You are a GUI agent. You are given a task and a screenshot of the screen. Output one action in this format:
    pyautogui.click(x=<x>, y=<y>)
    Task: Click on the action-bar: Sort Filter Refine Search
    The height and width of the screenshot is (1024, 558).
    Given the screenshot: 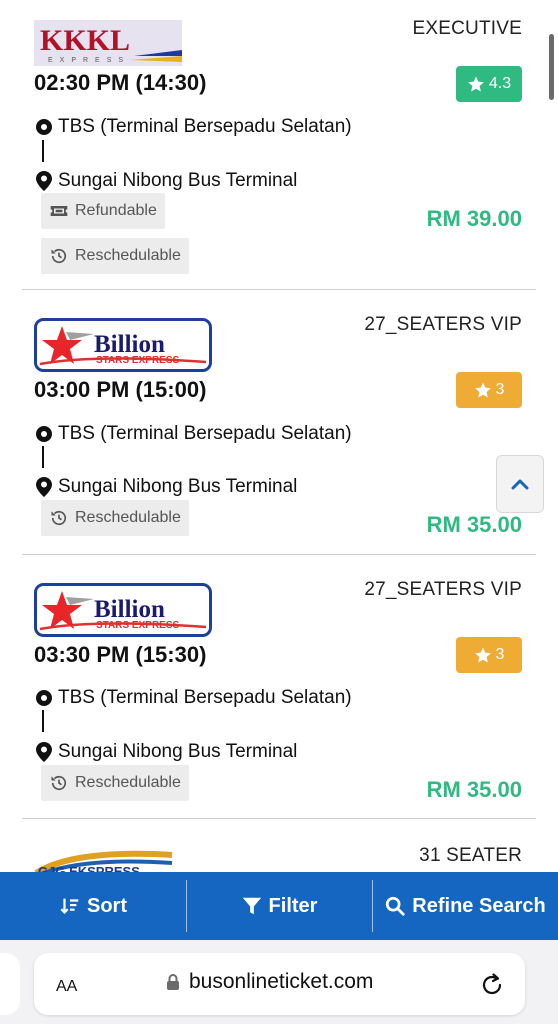 What is the action you would take?
    pyautogui.click(x=279, y=906)
    